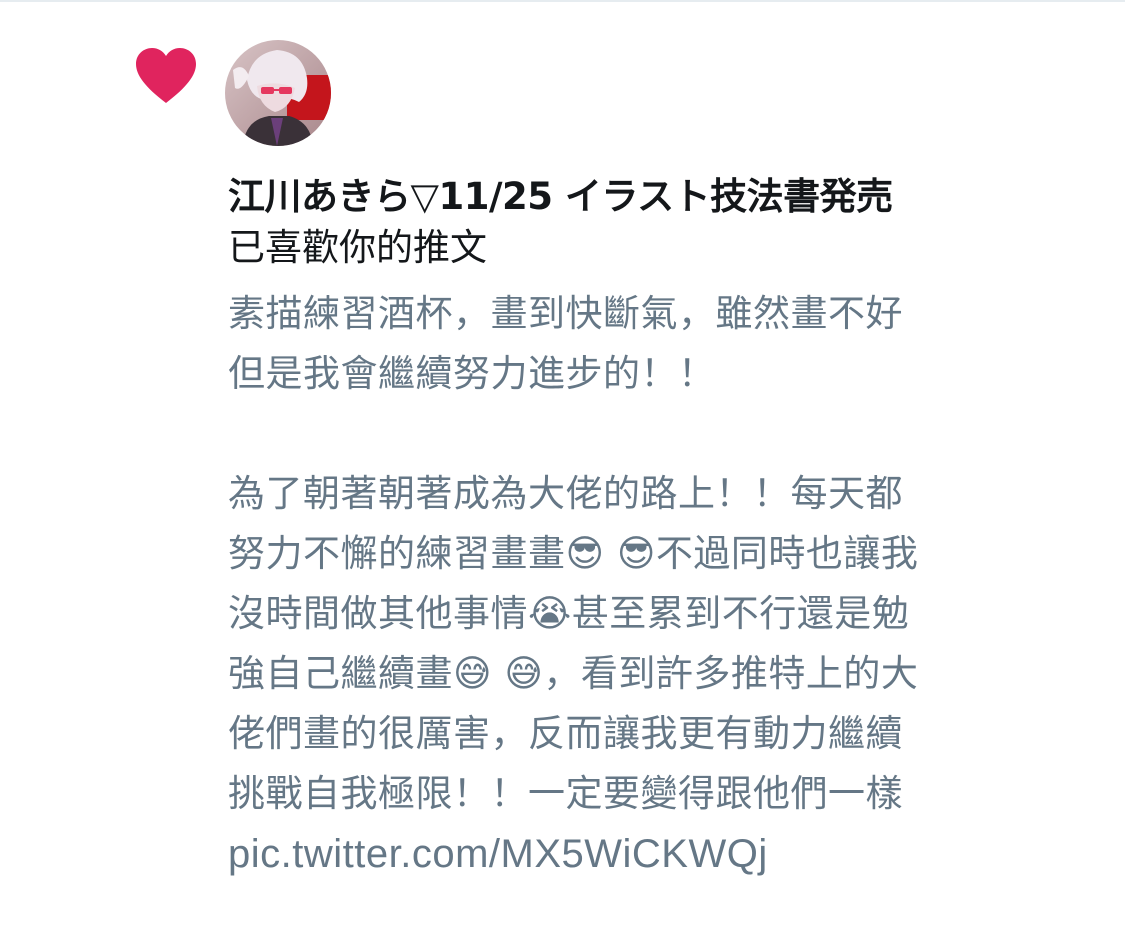 The image size is (1125, 936). Describe the element at coordinates (278, 93) in the screenshot. I see `user-avatar` at that location.